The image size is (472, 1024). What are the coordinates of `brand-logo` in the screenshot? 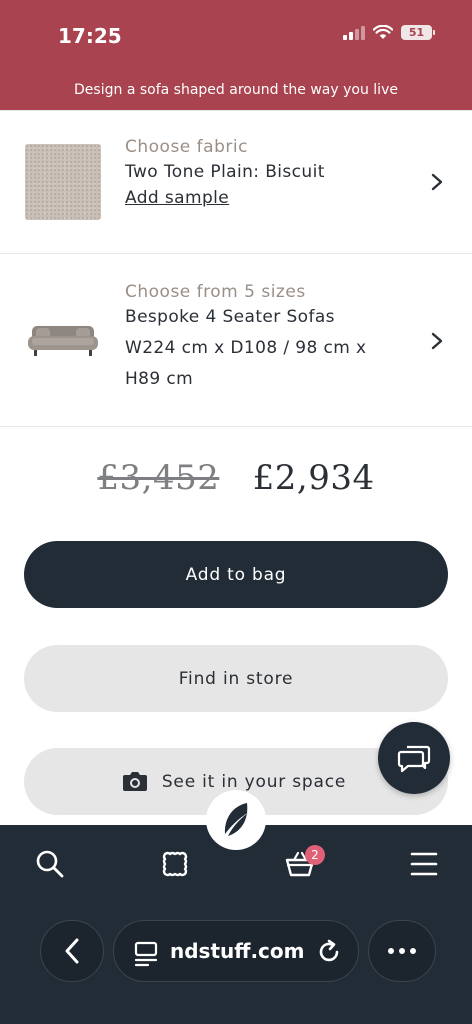 It's located at (236, 820).